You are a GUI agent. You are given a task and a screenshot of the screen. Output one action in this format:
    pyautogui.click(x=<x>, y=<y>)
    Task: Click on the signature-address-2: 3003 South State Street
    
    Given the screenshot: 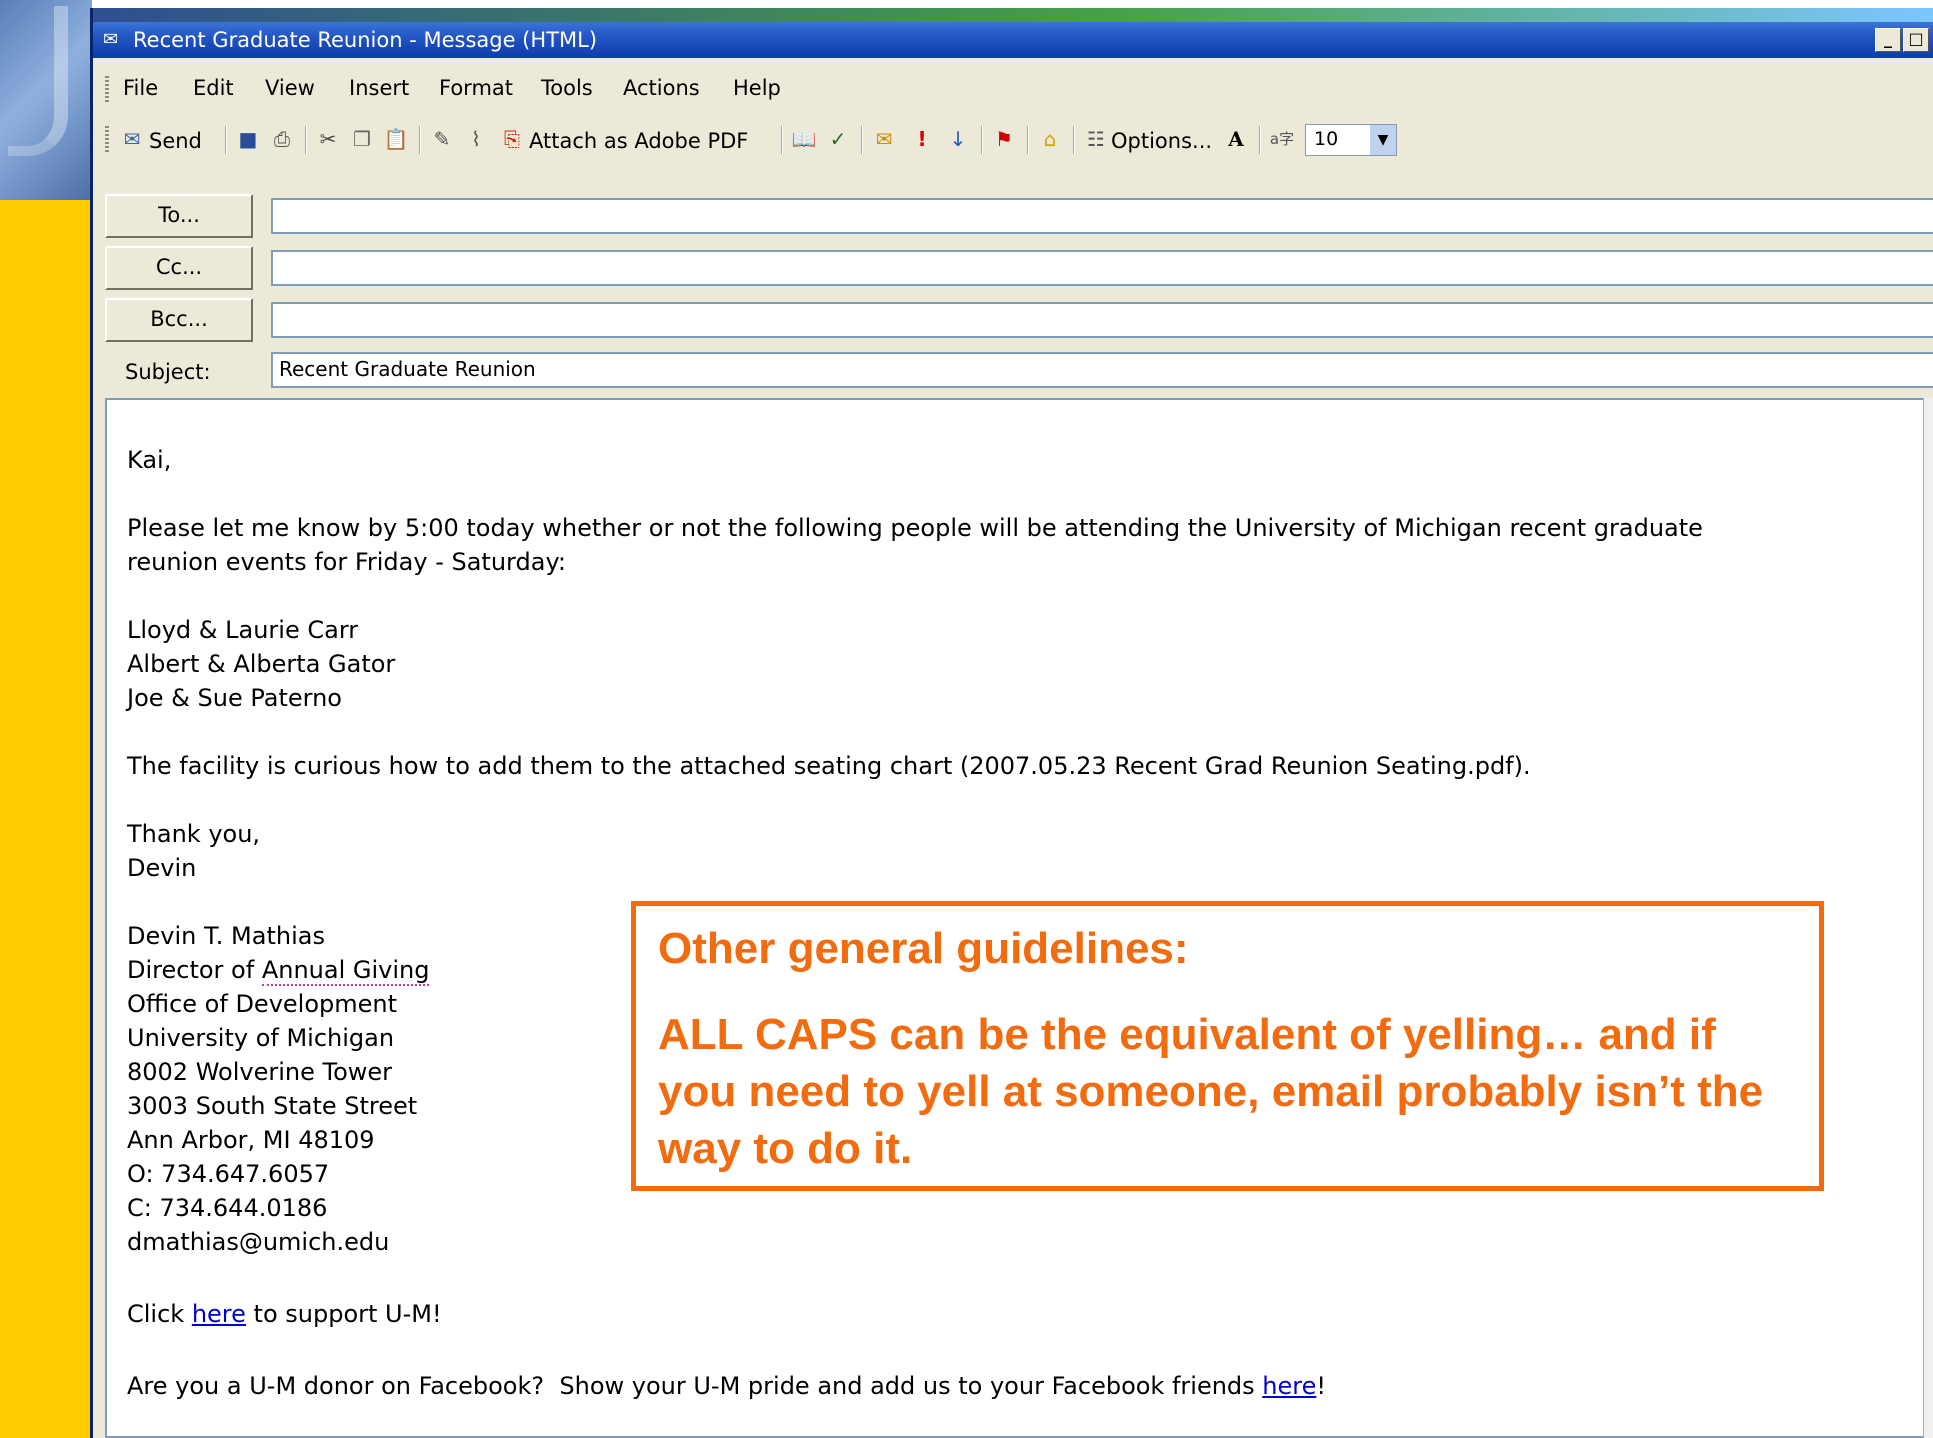 What is the action you would take?
    pyautogui.click(x=272, y=1106)
    